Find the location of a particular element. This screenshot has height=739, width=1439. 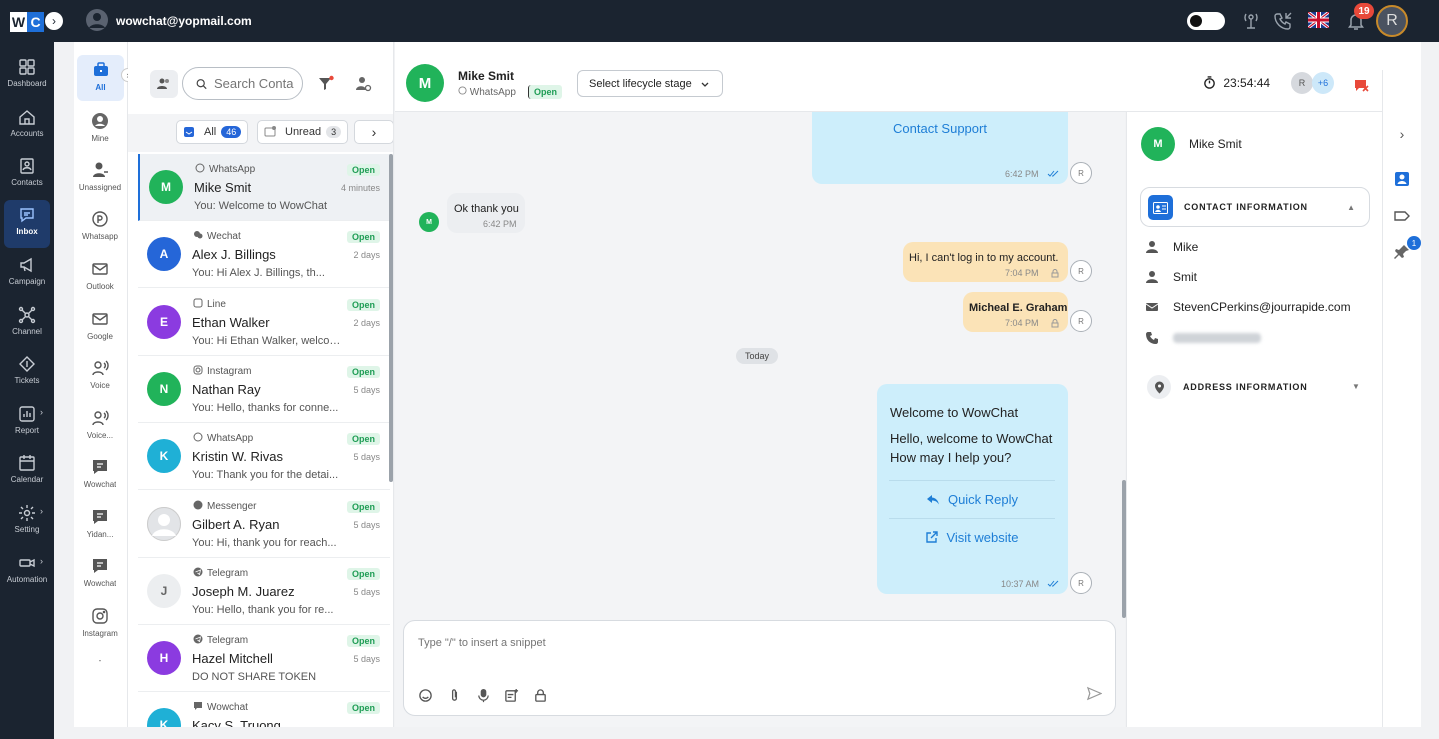

address-information-header: ADDRESS INFORMATION ▼ is located at coordinates (1253, 387).